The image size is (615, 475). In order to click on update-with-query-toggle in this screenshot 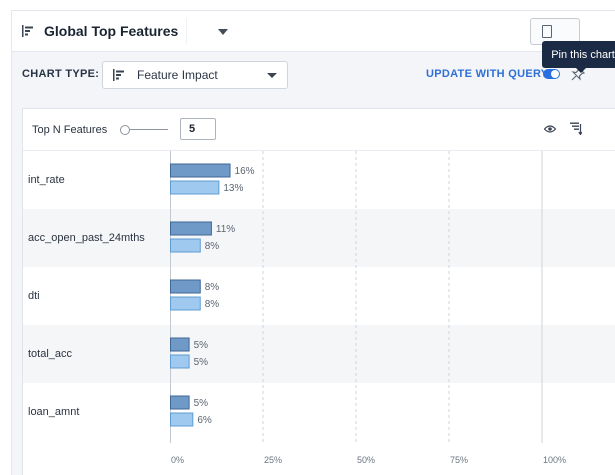, I will do `click(551, 74)`.